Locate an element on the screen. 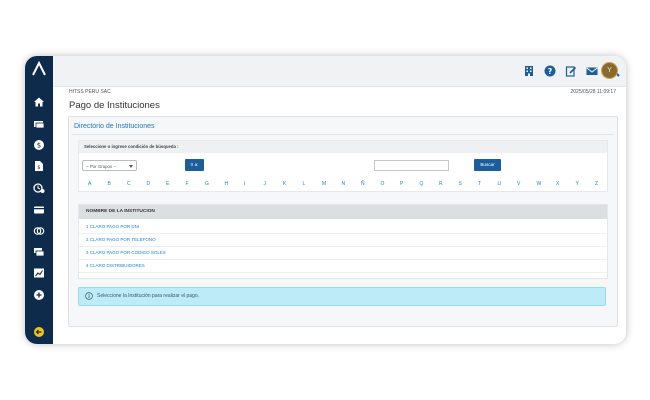 The image size is (650, 400). letter-filter: D is located at coordinates (149, 184).